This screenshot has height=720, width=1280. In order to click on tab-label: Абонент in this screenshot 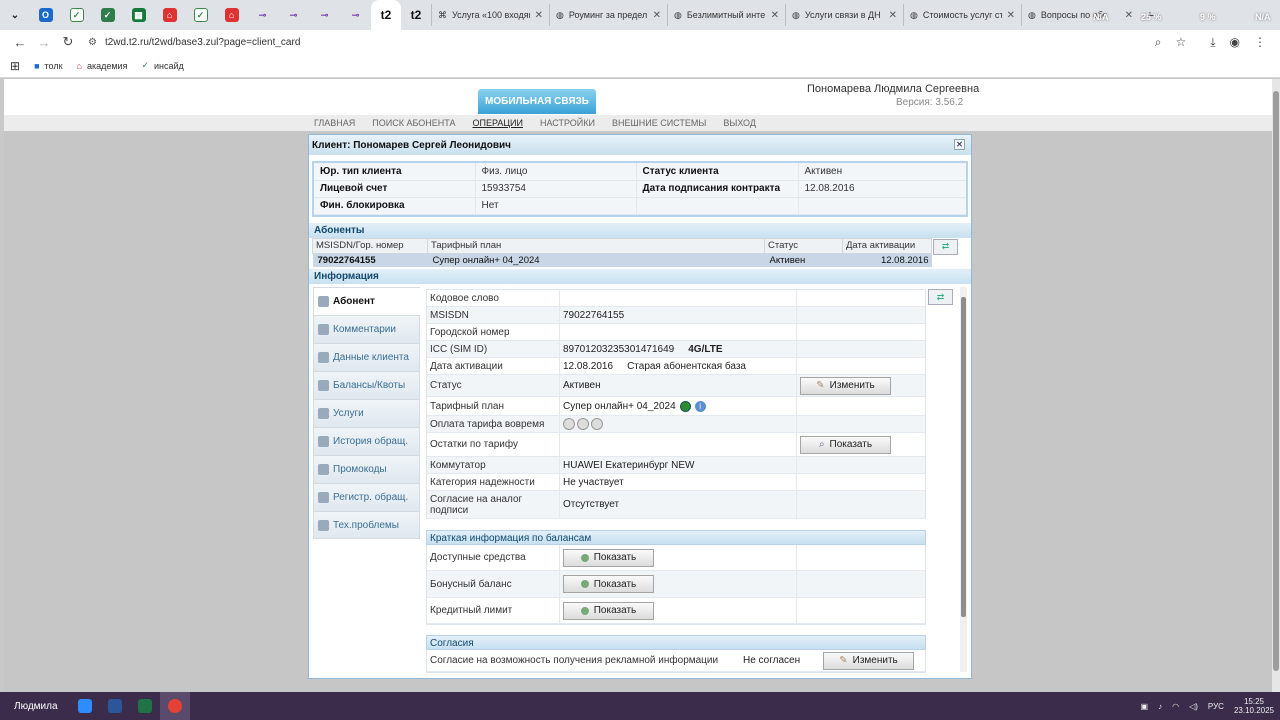, I will do `click(354, 301)`.